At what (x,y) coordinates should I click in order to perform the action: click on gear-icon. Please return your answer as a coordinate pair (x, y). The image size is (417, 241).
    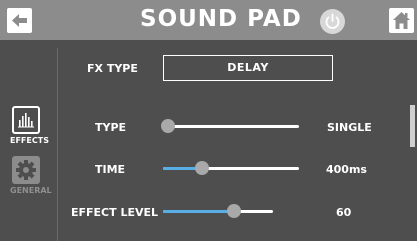
    Looking at the image, I should click on (26, 170).